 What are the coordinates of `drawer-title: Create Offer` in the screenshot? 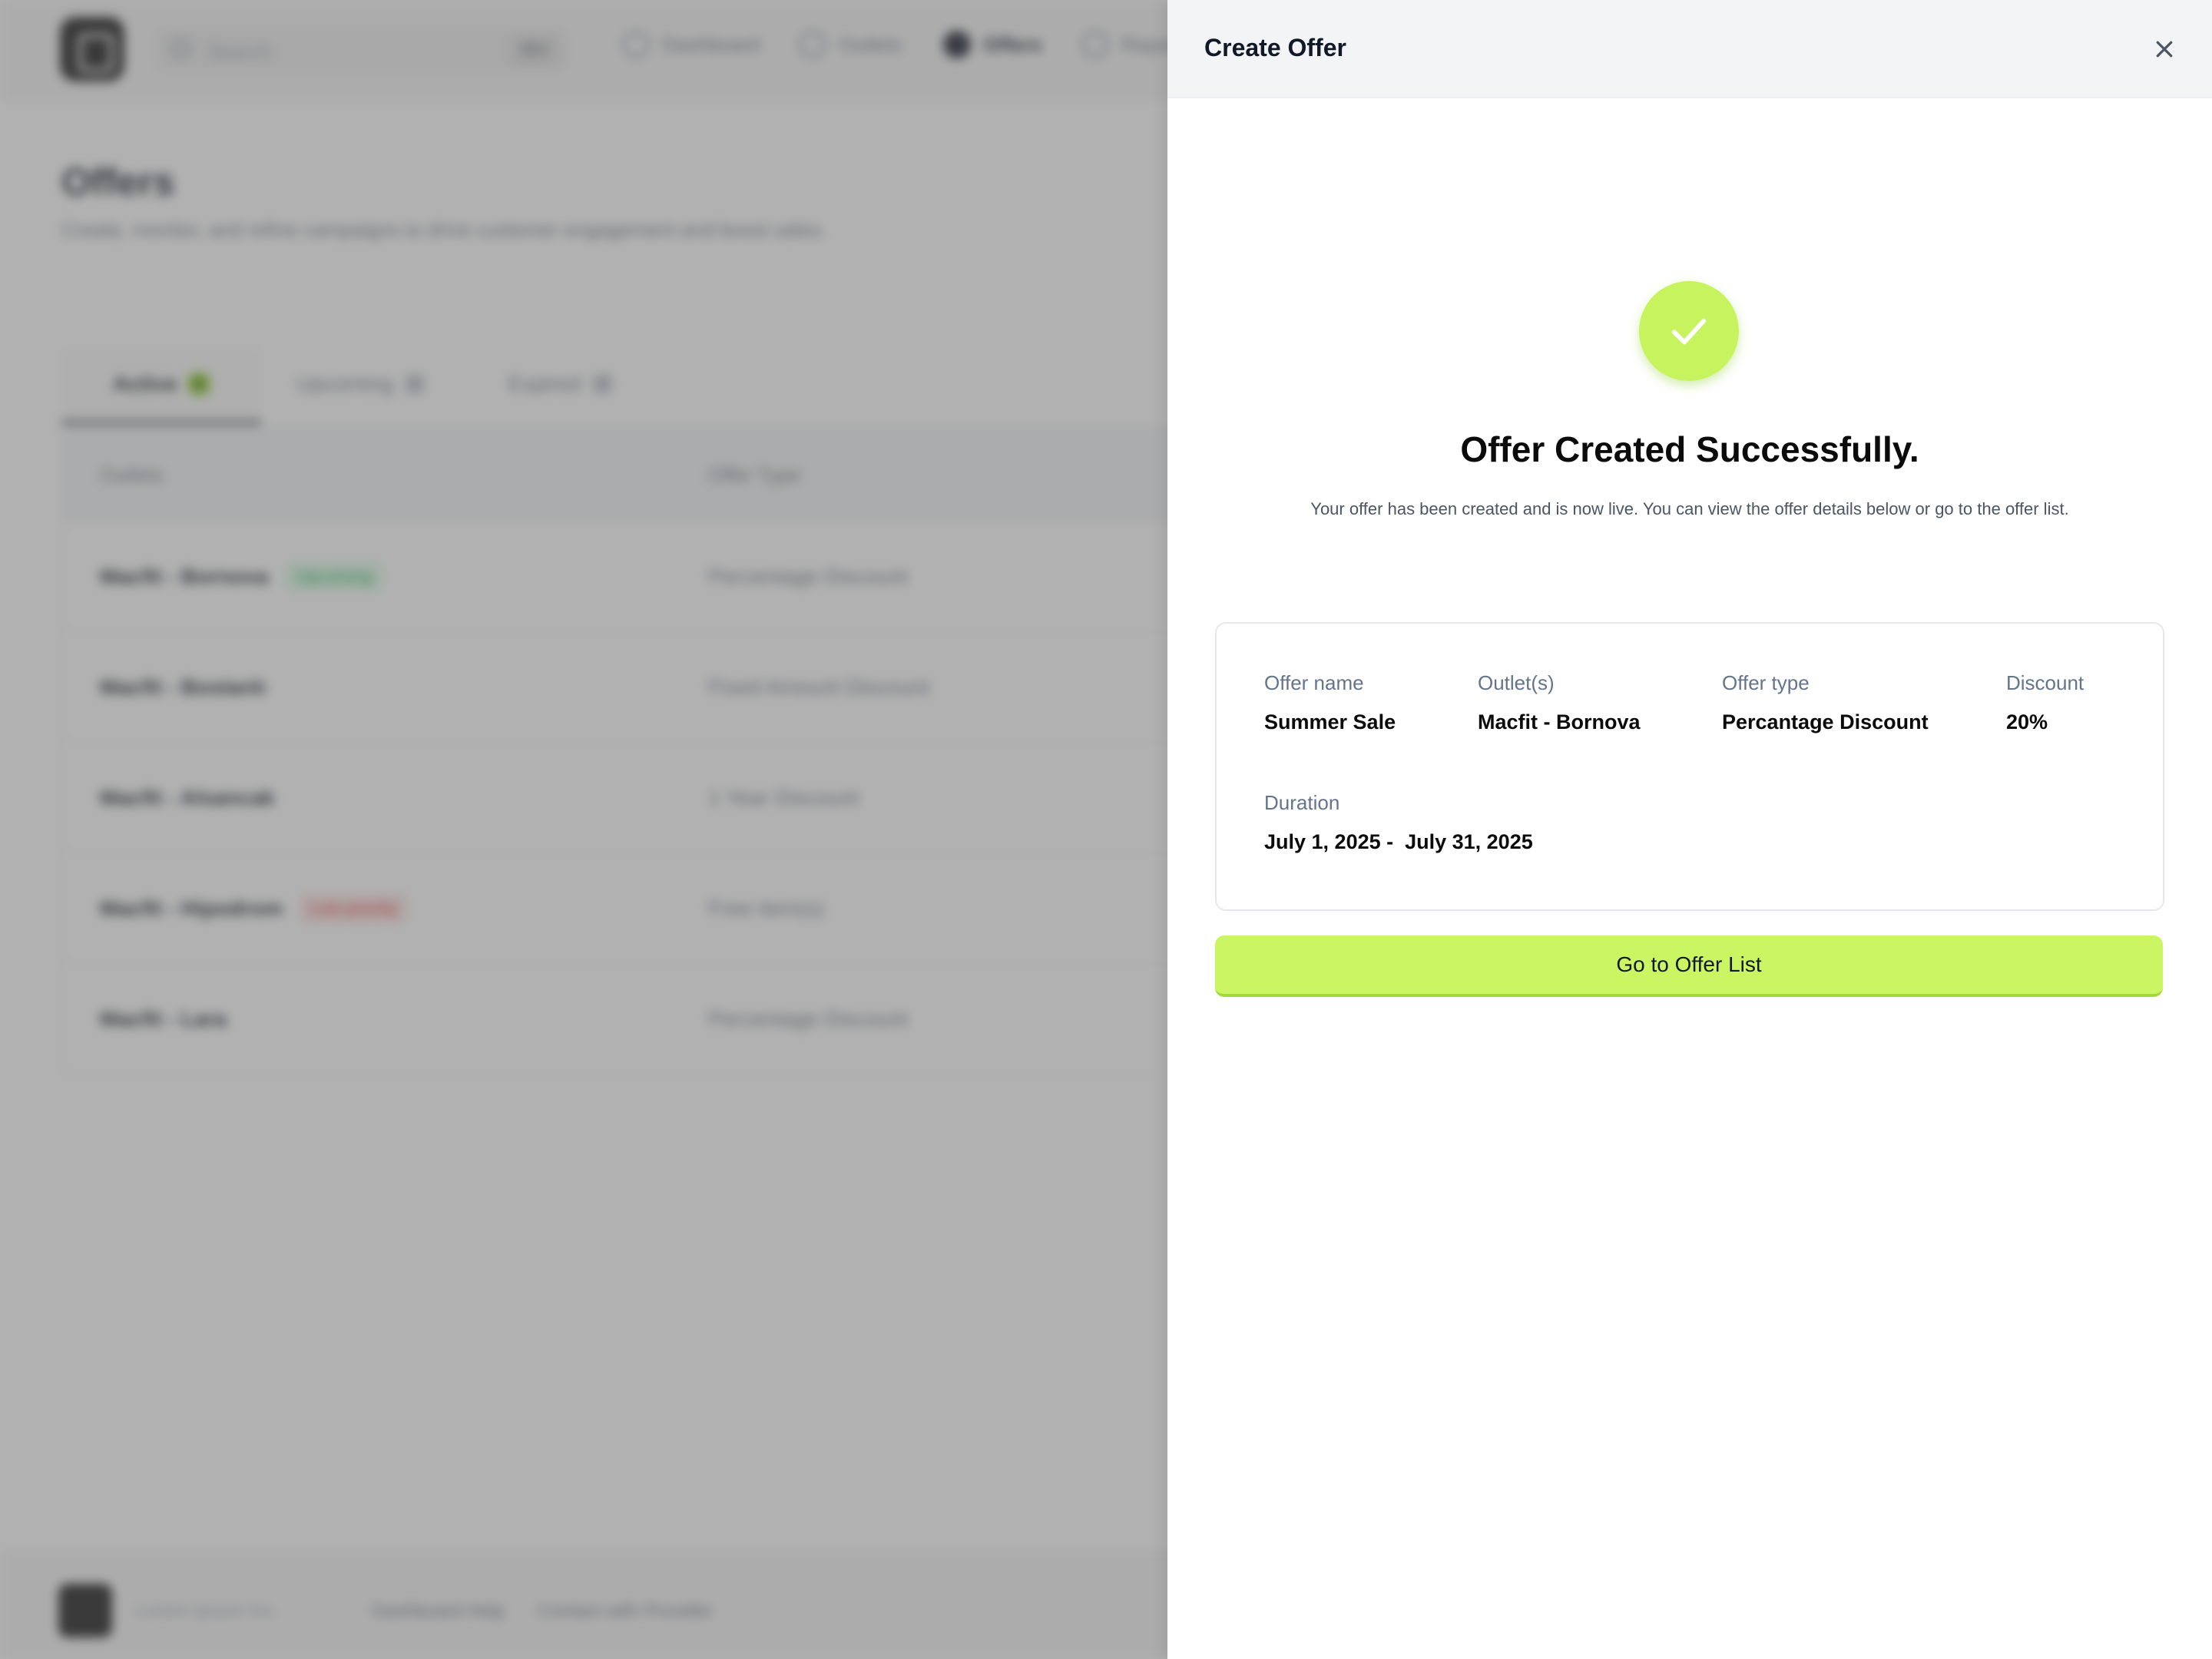 It's located at (1275, 47).